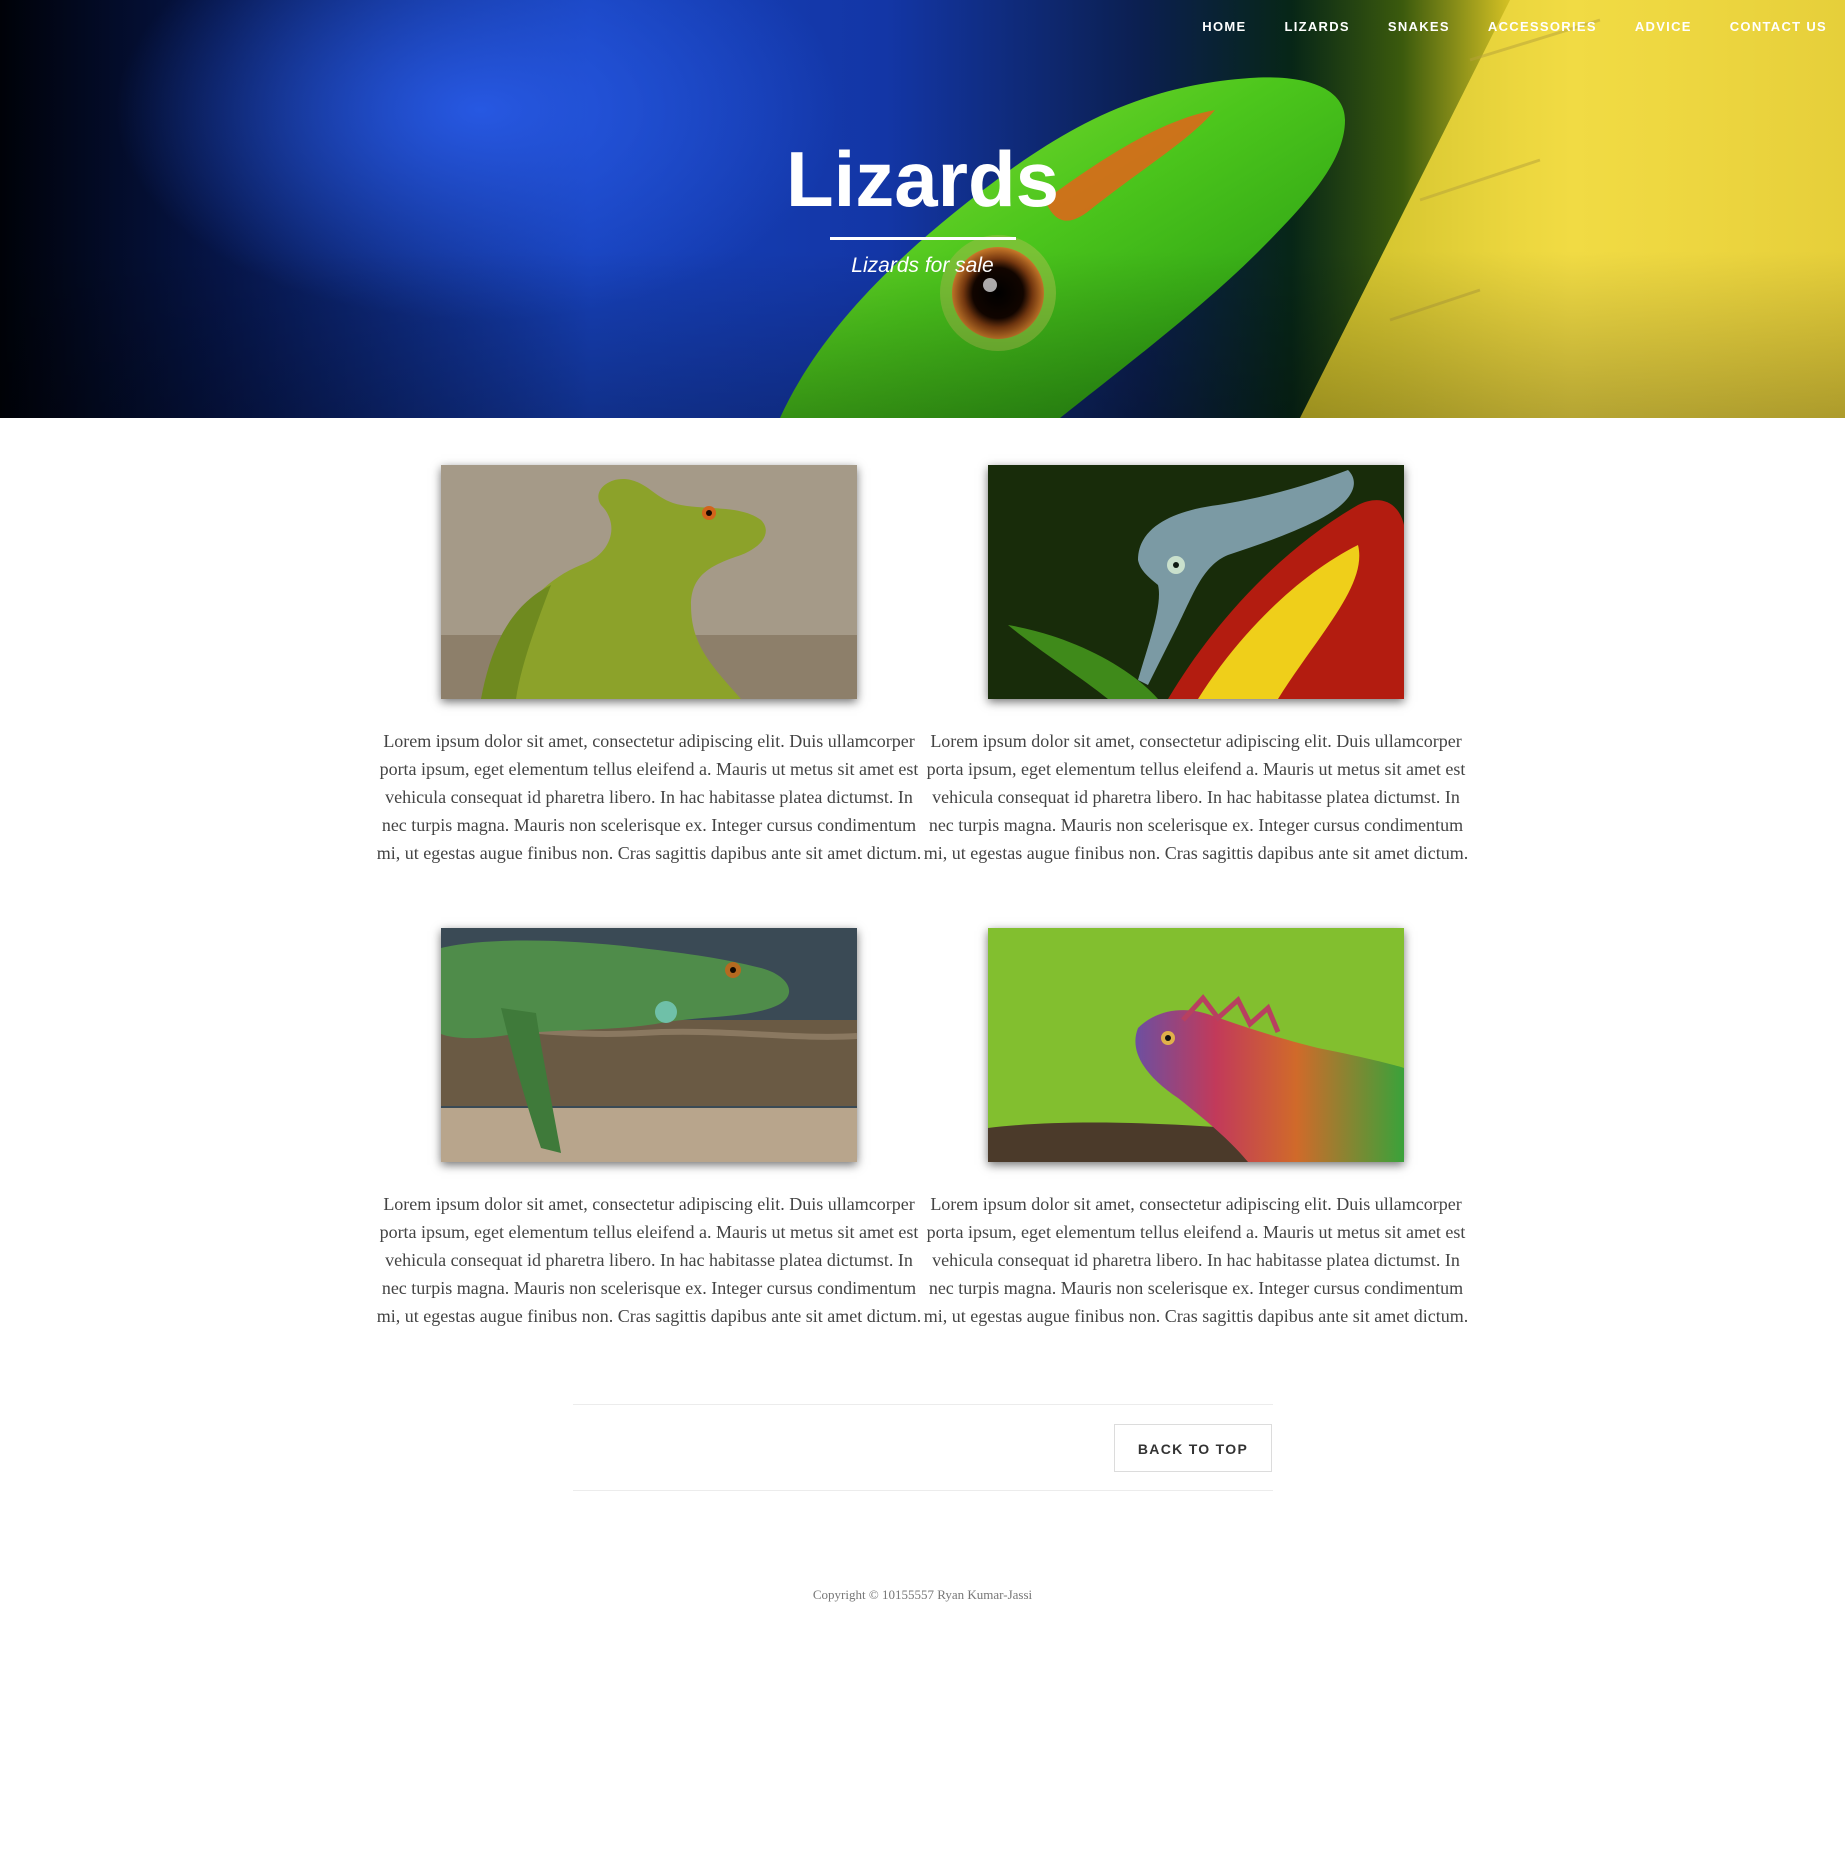  I want to click on nav-contact-us: CONTACT US, so click(1778, 27).